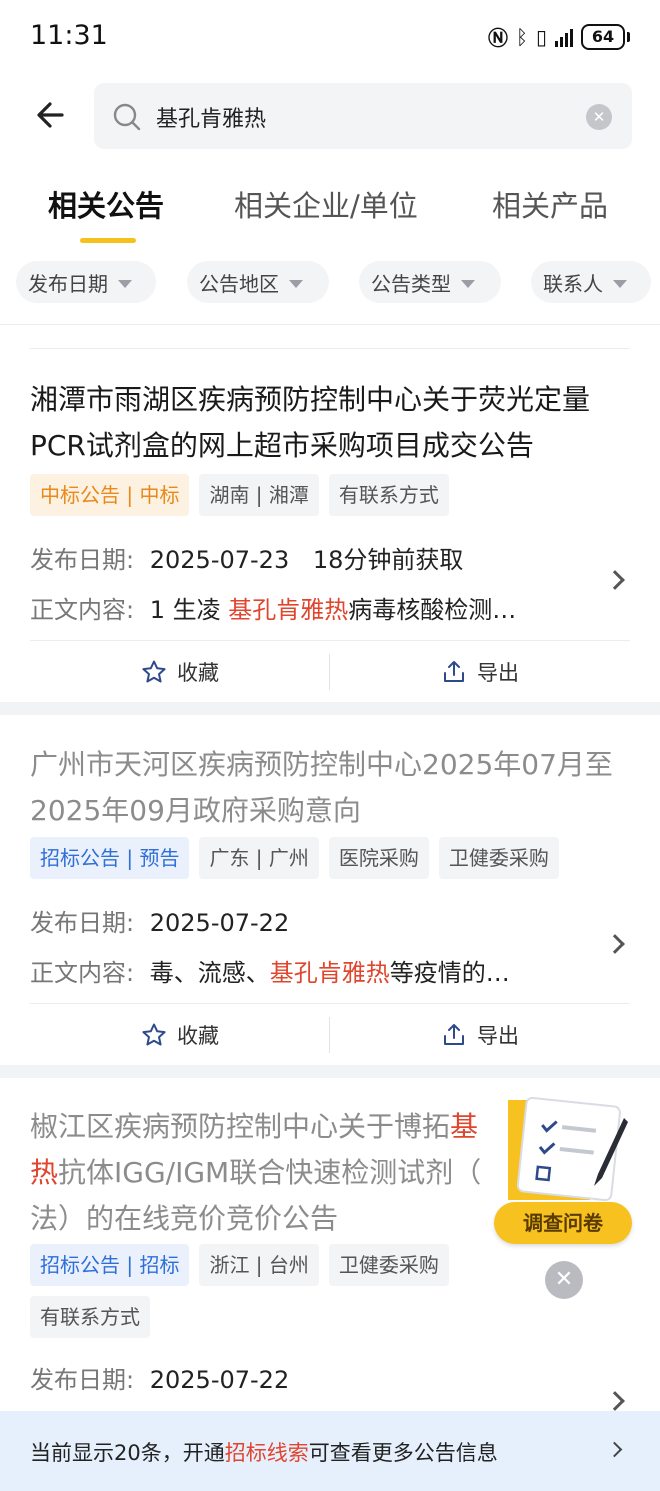 This screenshot has width=660, height=1491. I want to click on signal-icon, so click(564, 37).